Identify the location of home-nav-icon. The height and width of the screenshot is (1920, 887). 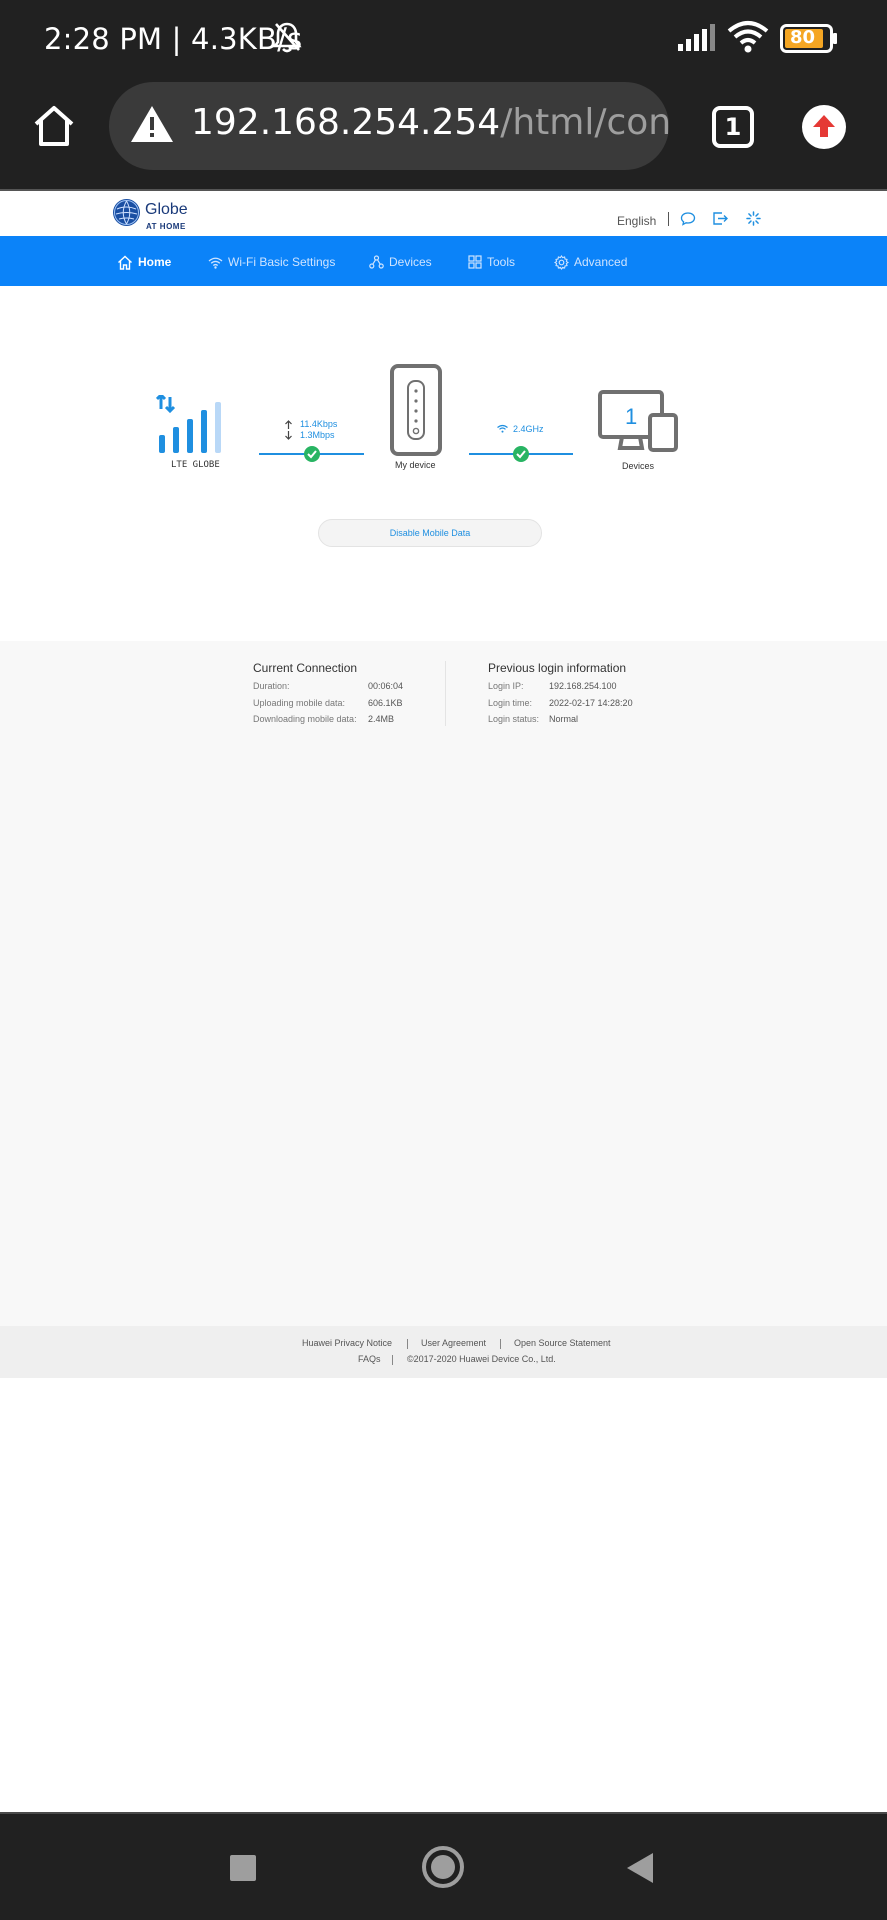
(443, 1867).